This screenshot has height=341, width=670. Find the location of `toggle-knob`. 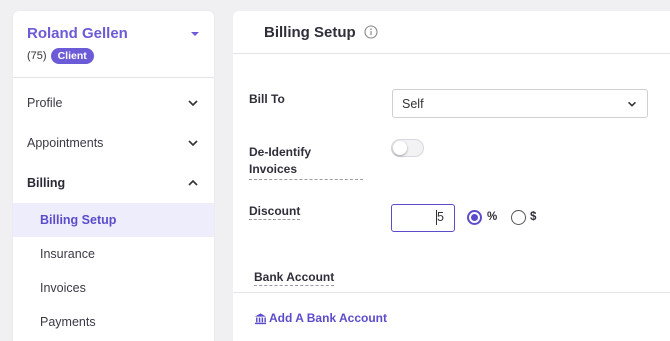

toggle-knob is located at coordinates (400, 148).